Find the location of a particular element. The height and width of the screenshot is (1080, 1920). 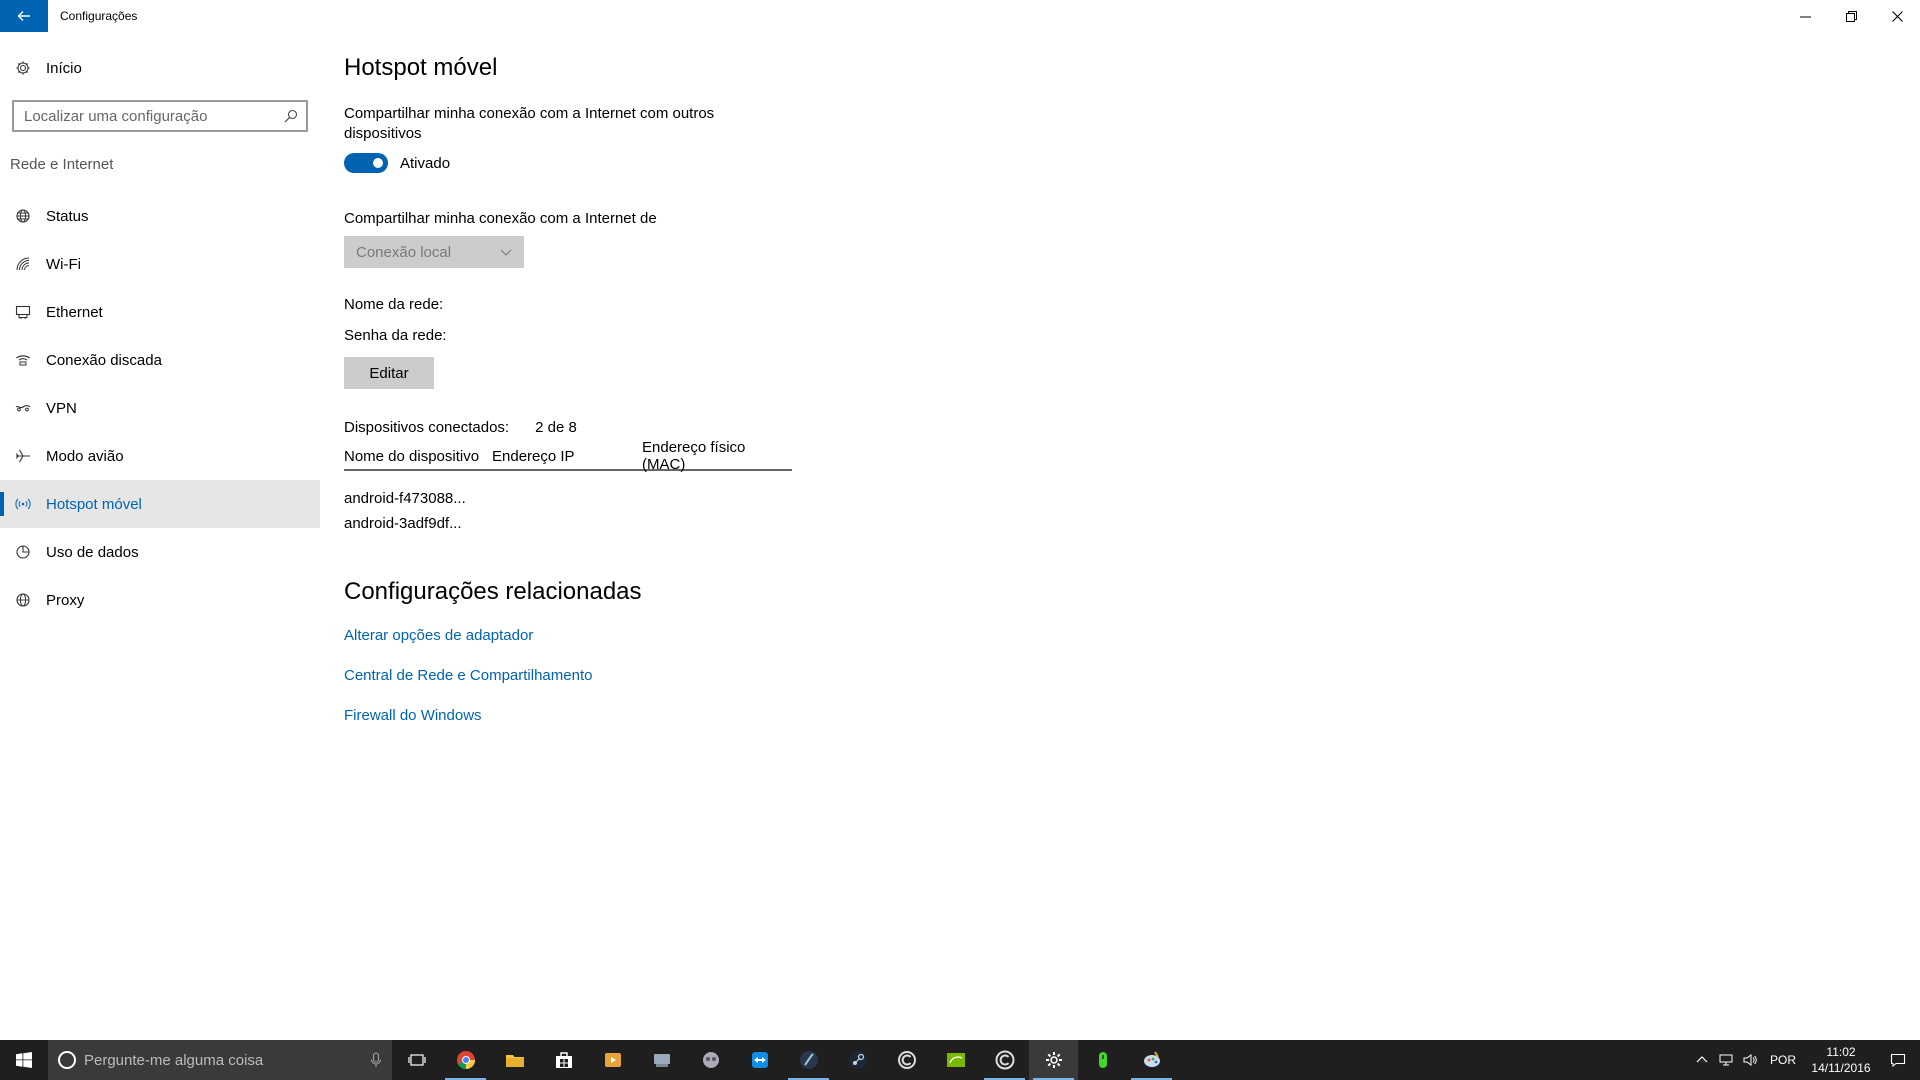

sidebar-item-wifi: Wi-Fi is located at coordinates (160, 264).